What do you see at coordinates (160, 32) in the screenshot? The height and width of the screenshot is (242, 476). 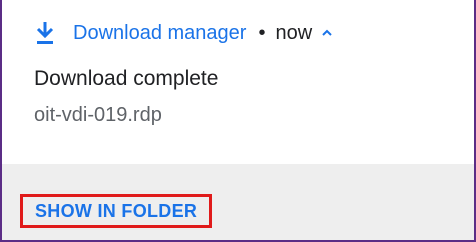 I see `app-name: Download manager` at bounding box center [160, 32].